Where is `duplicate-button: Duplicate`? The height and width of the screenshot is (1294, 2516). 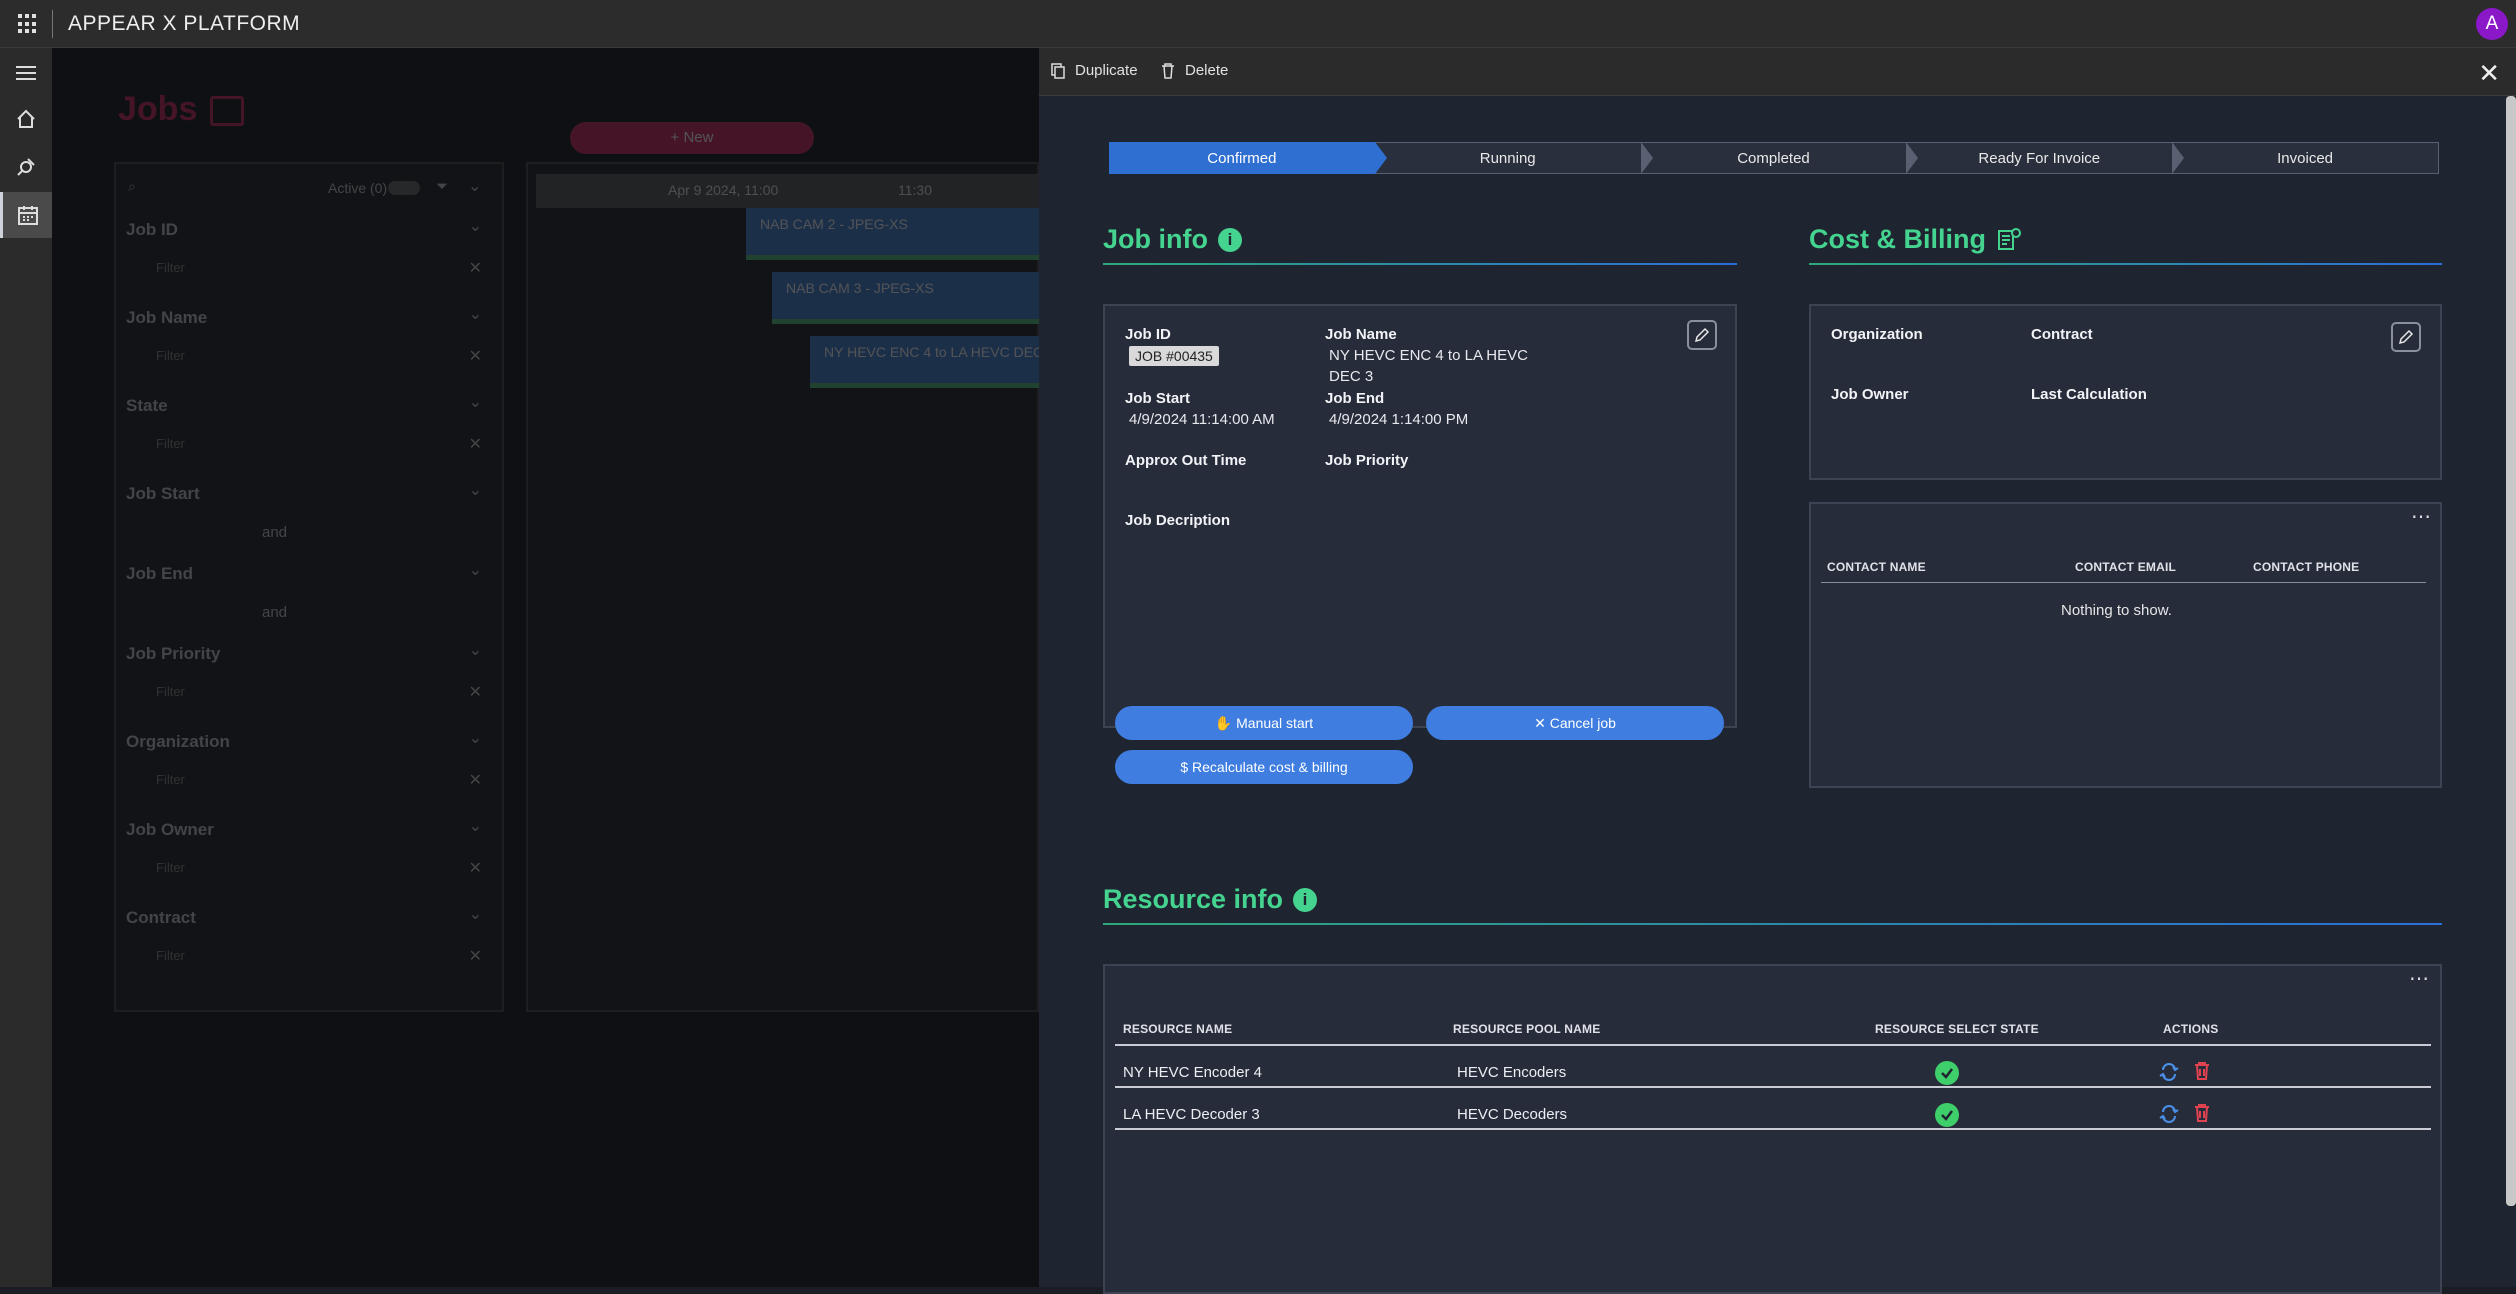 duplicate-button: Duplicate is located at coordinates (1094, 70).